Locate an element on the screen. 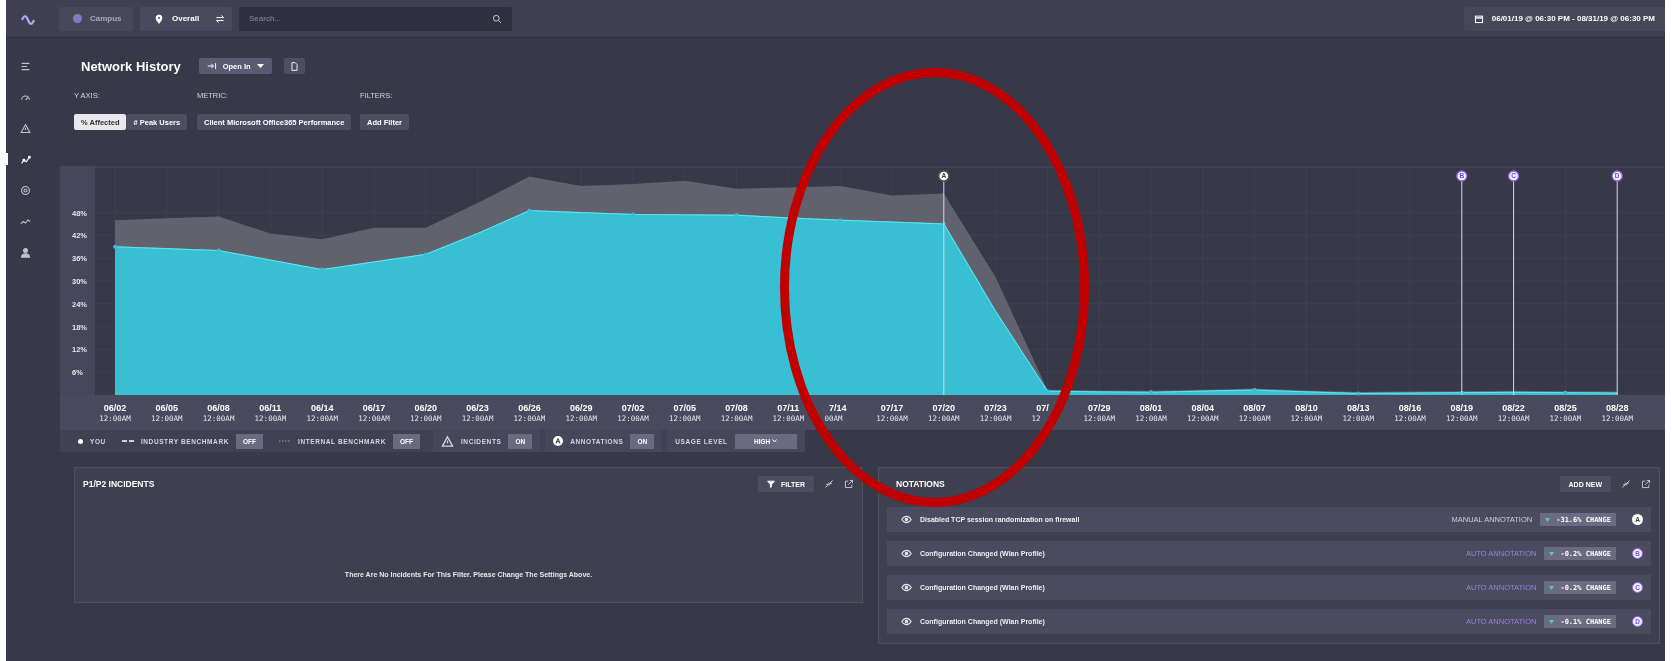 The image size is (1672, 661). x-tick-date: 06/02 is located at coordinates (115, 408).